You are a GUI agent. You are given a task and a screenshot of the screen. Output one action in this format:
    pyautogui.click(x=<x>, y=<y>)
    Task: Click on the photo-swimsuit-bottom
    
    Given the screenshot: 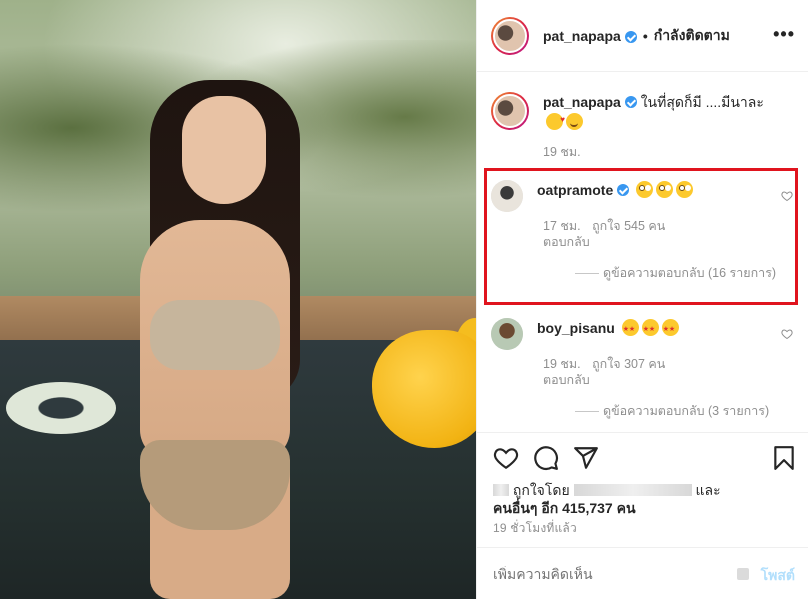 What is the action you would take?
    pyautogui.click(x=215, y=485)
    